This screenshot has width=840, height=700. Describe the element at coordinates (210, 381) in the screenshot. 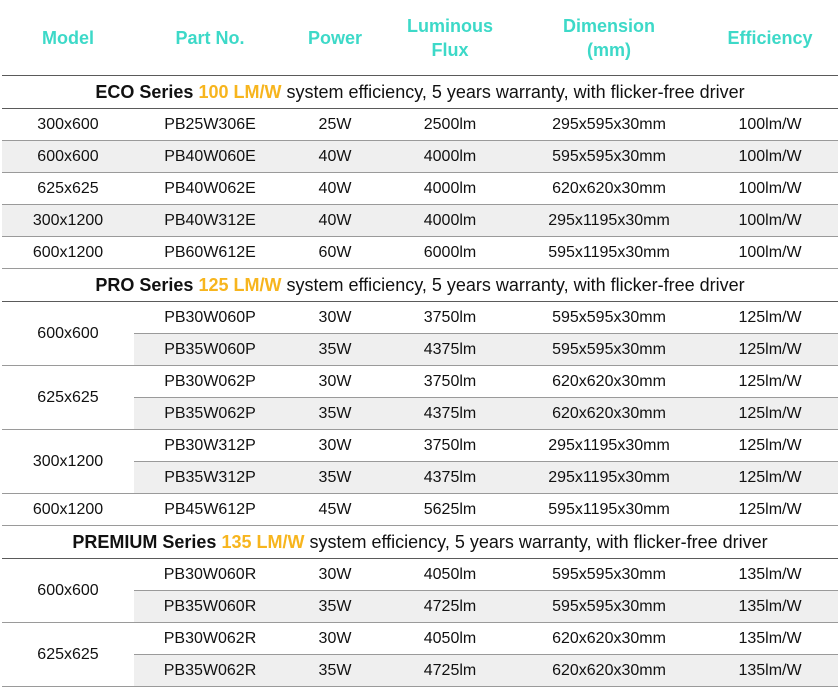

I see `cell-part-no: PB30W062P` at that location.